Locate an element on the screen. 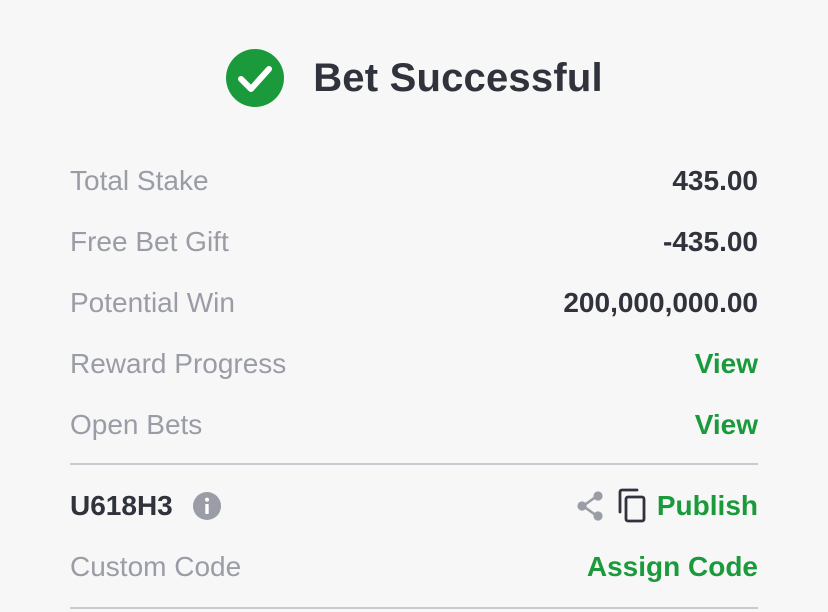 The width and height of the screenshot is (828, 612). potential-win-value: 200,000,000.00 is located at coordinates (660, 302).